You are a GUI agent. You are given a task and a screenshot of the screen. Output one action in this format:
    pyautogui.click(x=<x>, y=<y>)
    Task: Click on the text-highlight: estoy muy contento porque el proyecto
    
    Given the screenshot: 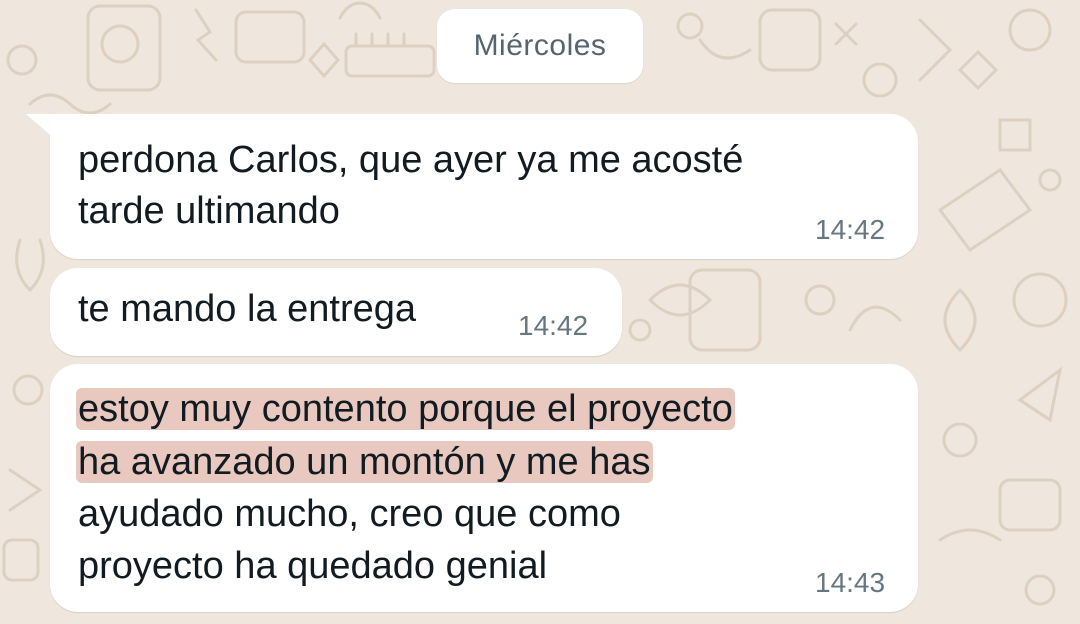 What is the action you would take?
    pyautogui.click(x=405, y=409)
    